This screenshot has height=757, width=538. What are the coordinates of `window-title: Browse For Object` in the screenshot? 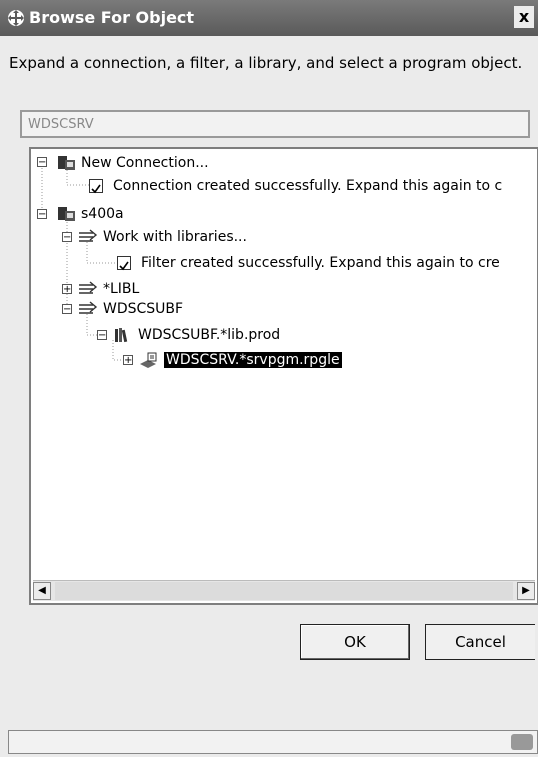 It's located at (112, 17).